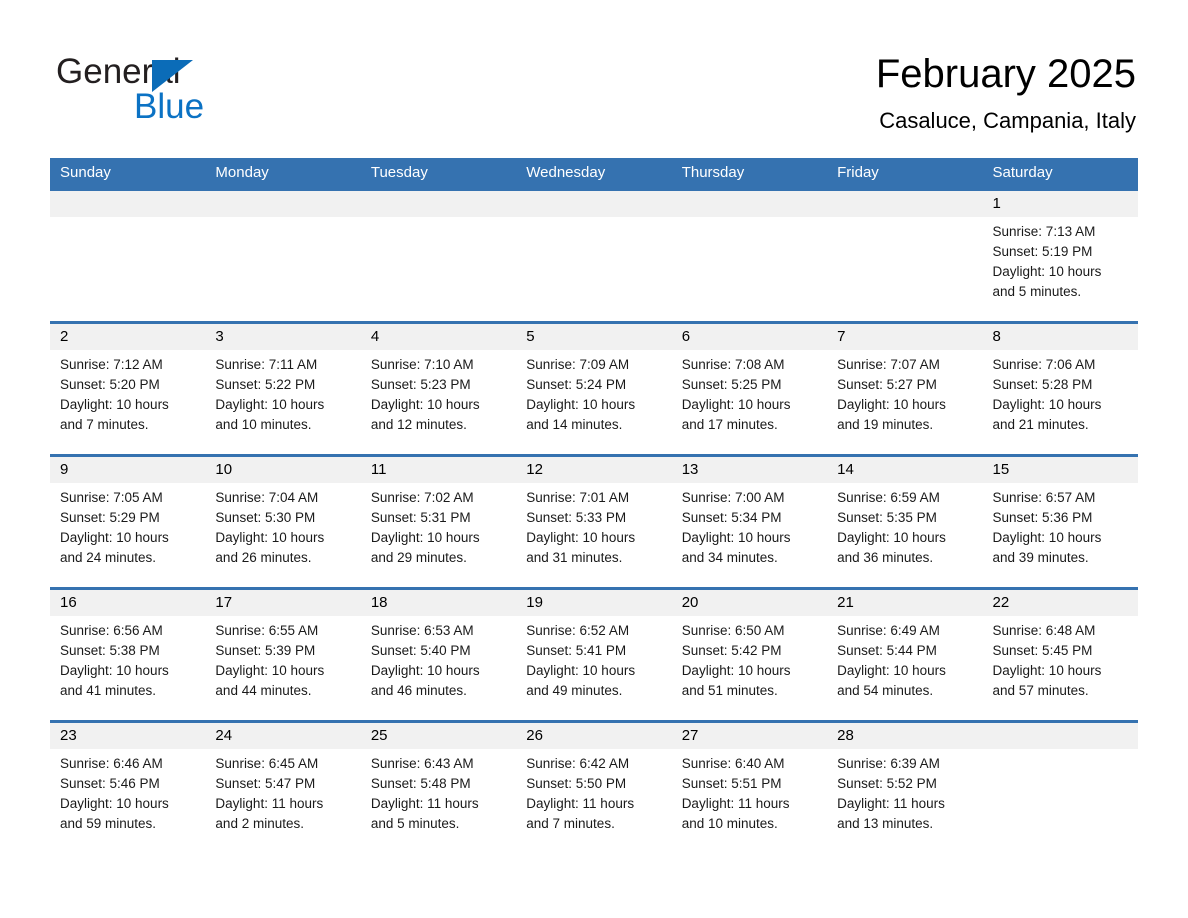 The width and height of the screenshot is (1188, 918). What do you see at coordinates (887, 783) in the screenshot?
I see `sunset-text: Sunset: 5:52 PM` at bounding box center [887, 783].